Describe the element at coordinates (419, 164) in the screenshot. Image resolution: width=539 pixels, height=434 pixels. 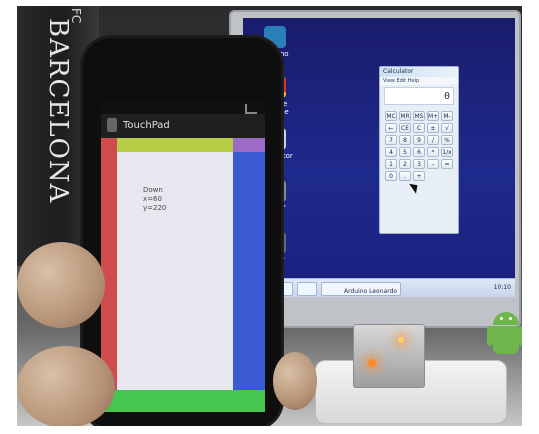
I see `calc-key: 3` at that location.